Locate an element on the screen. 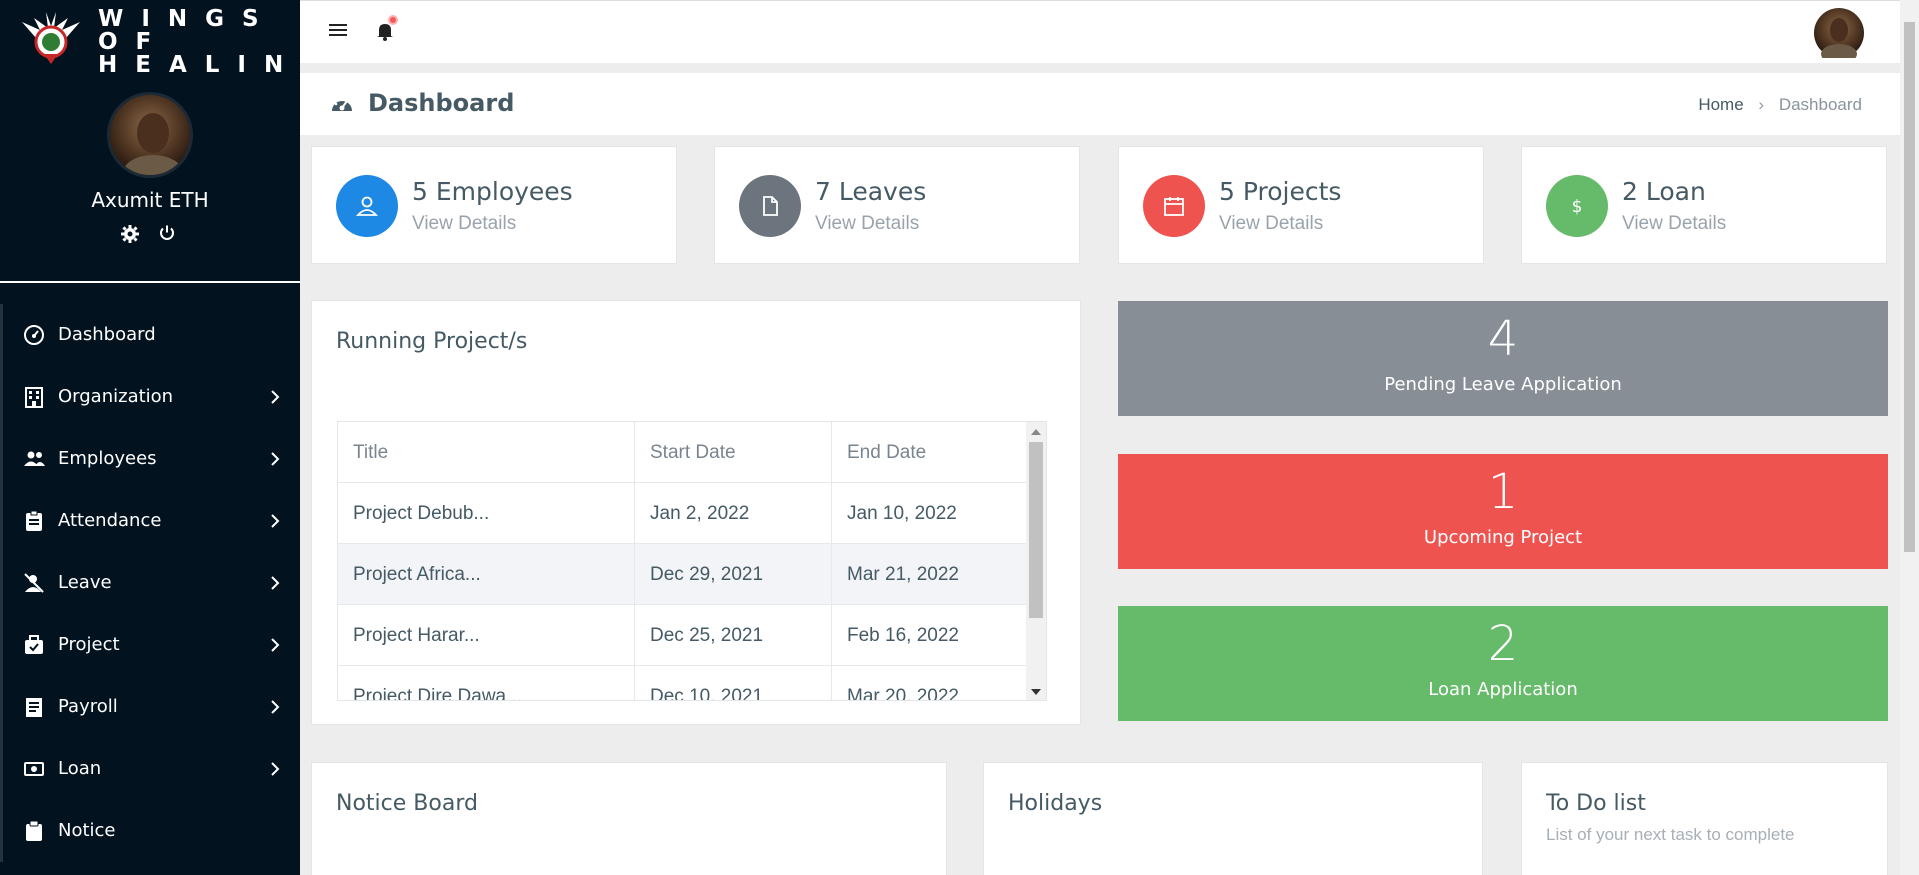  column-header-title: Title is located at coordinates (486, 452).